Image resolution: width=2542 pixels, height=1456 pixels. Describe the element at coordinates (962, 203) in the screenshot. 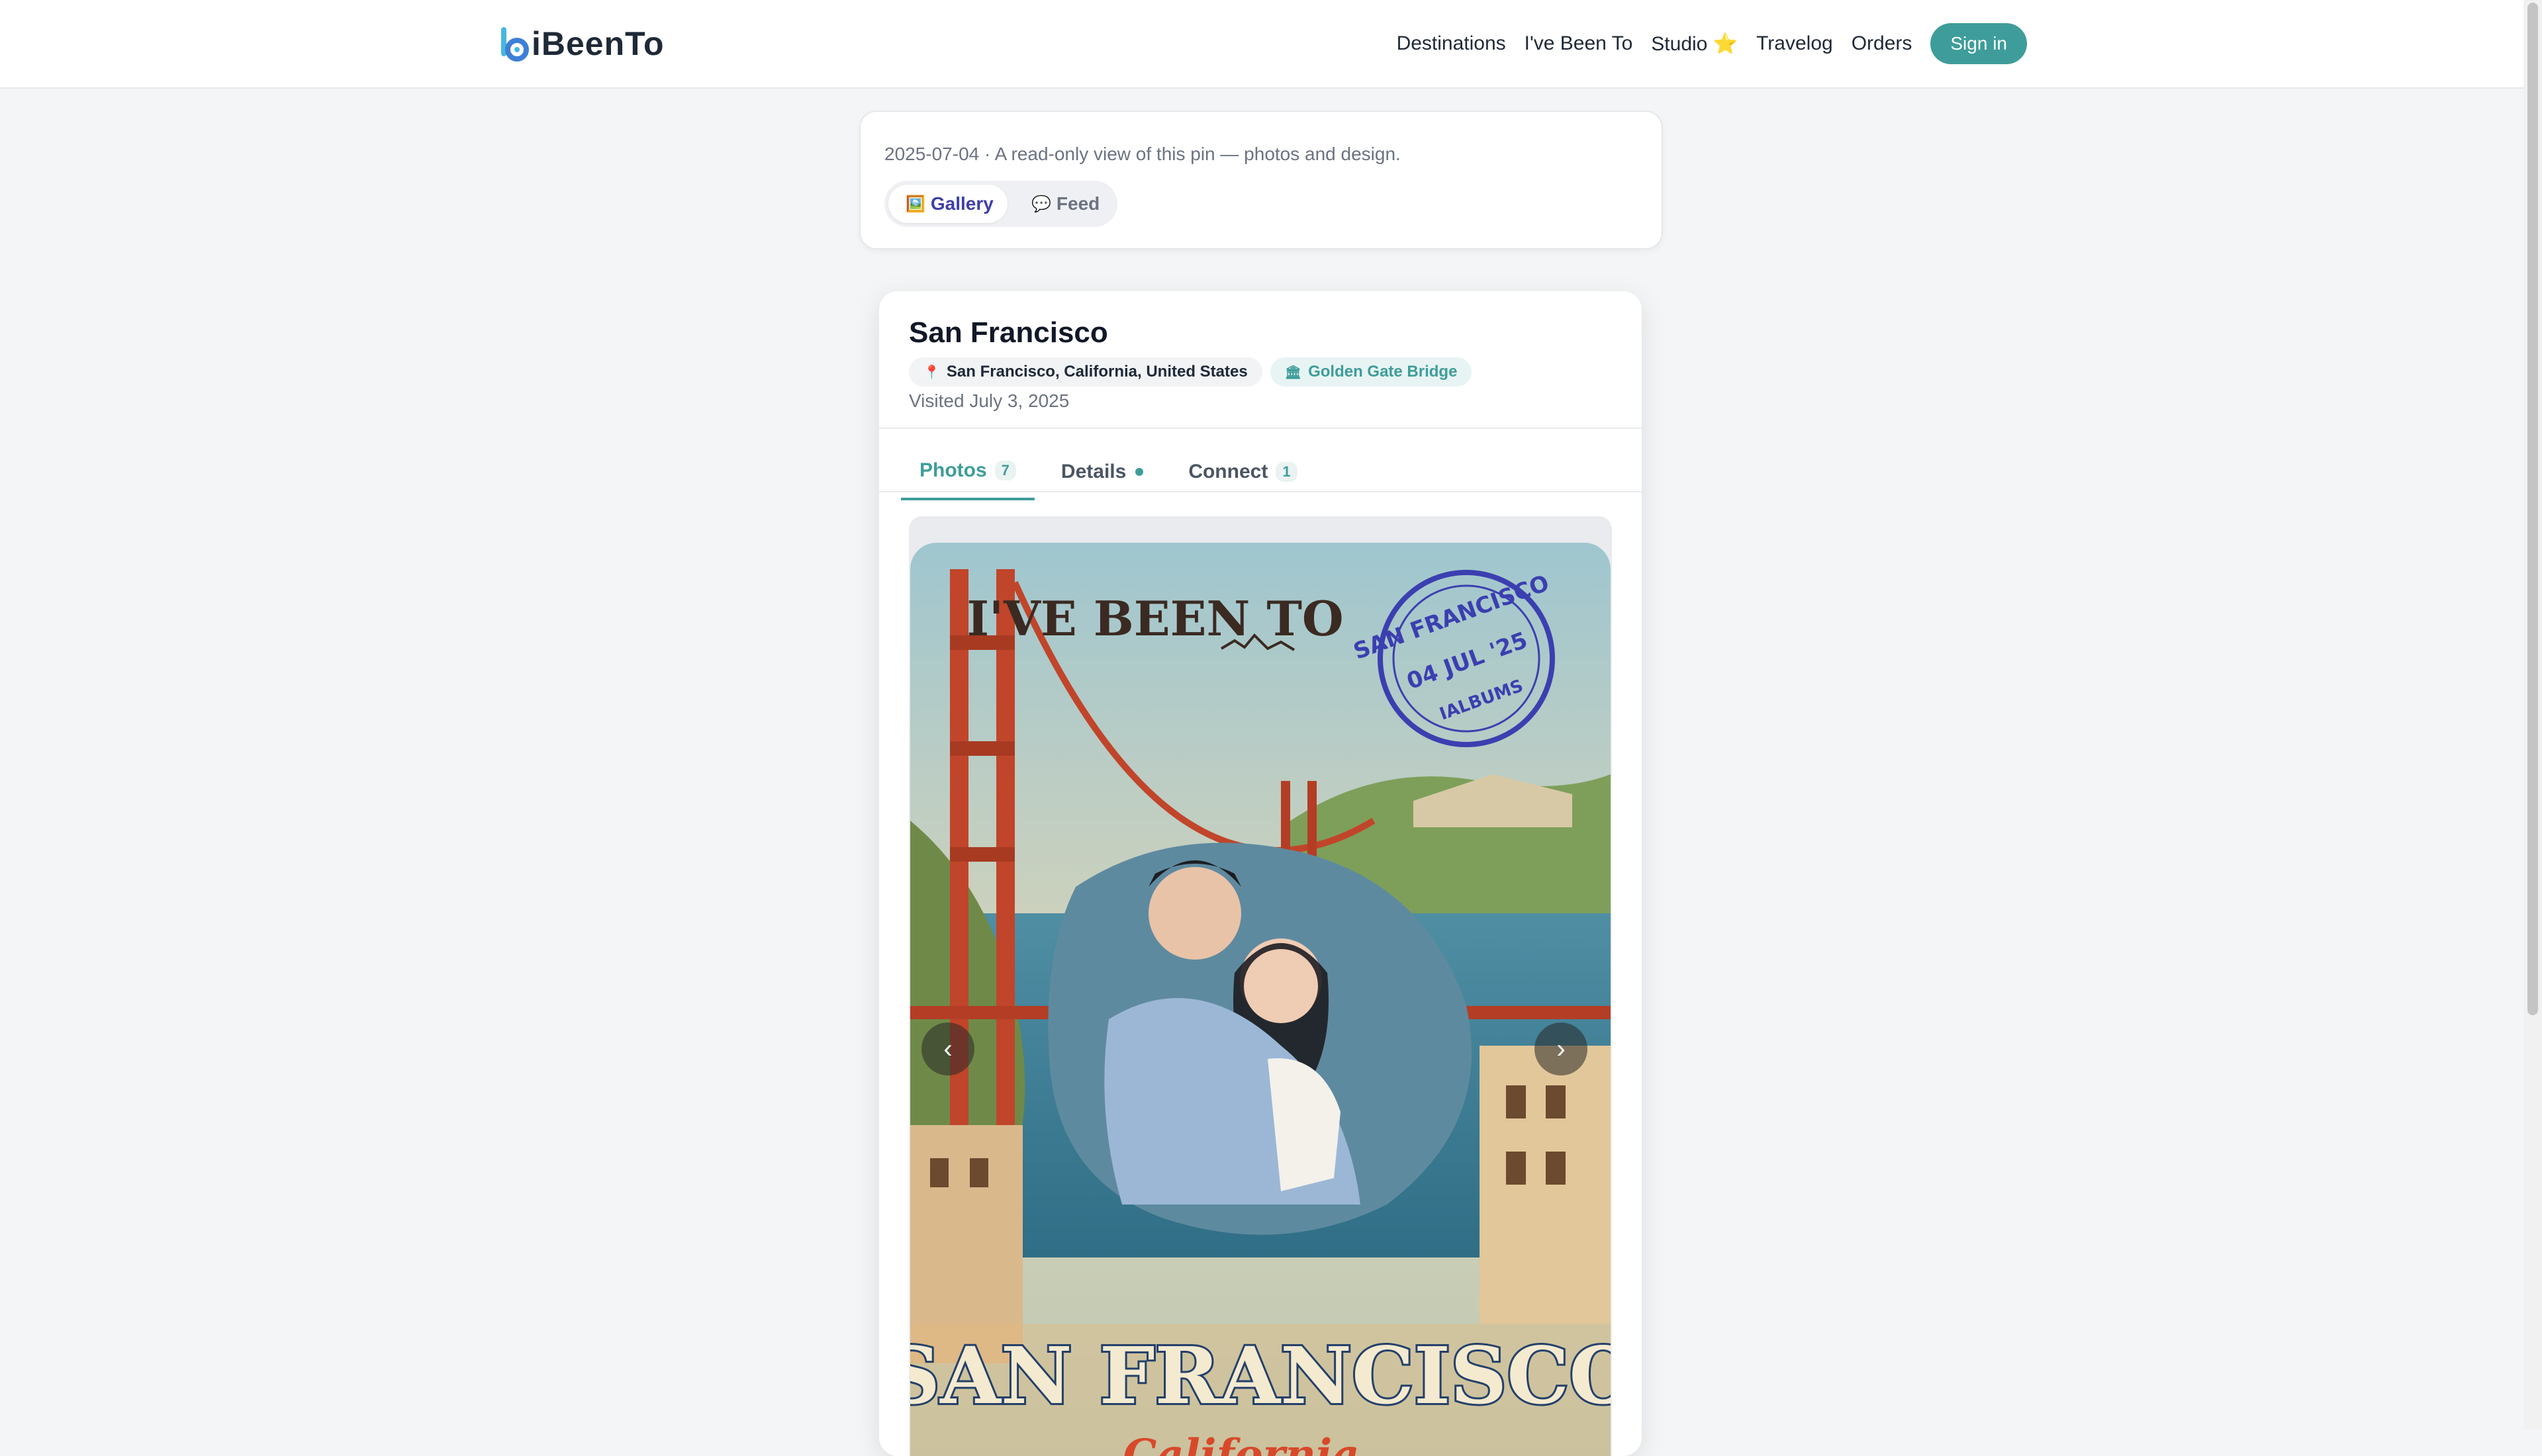

I see `gallery-label: Gallery` at that location.